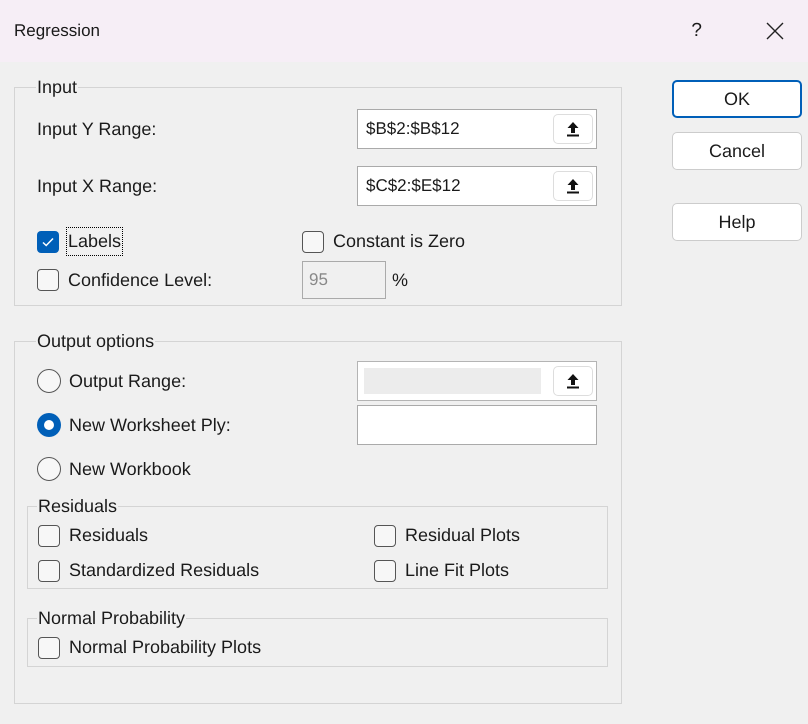 This screenshot has width=808, height=724. Describe the element at coordinates (140, 280) in the screenshot. I see `checkbox-label: Confidence Level:` at that location.